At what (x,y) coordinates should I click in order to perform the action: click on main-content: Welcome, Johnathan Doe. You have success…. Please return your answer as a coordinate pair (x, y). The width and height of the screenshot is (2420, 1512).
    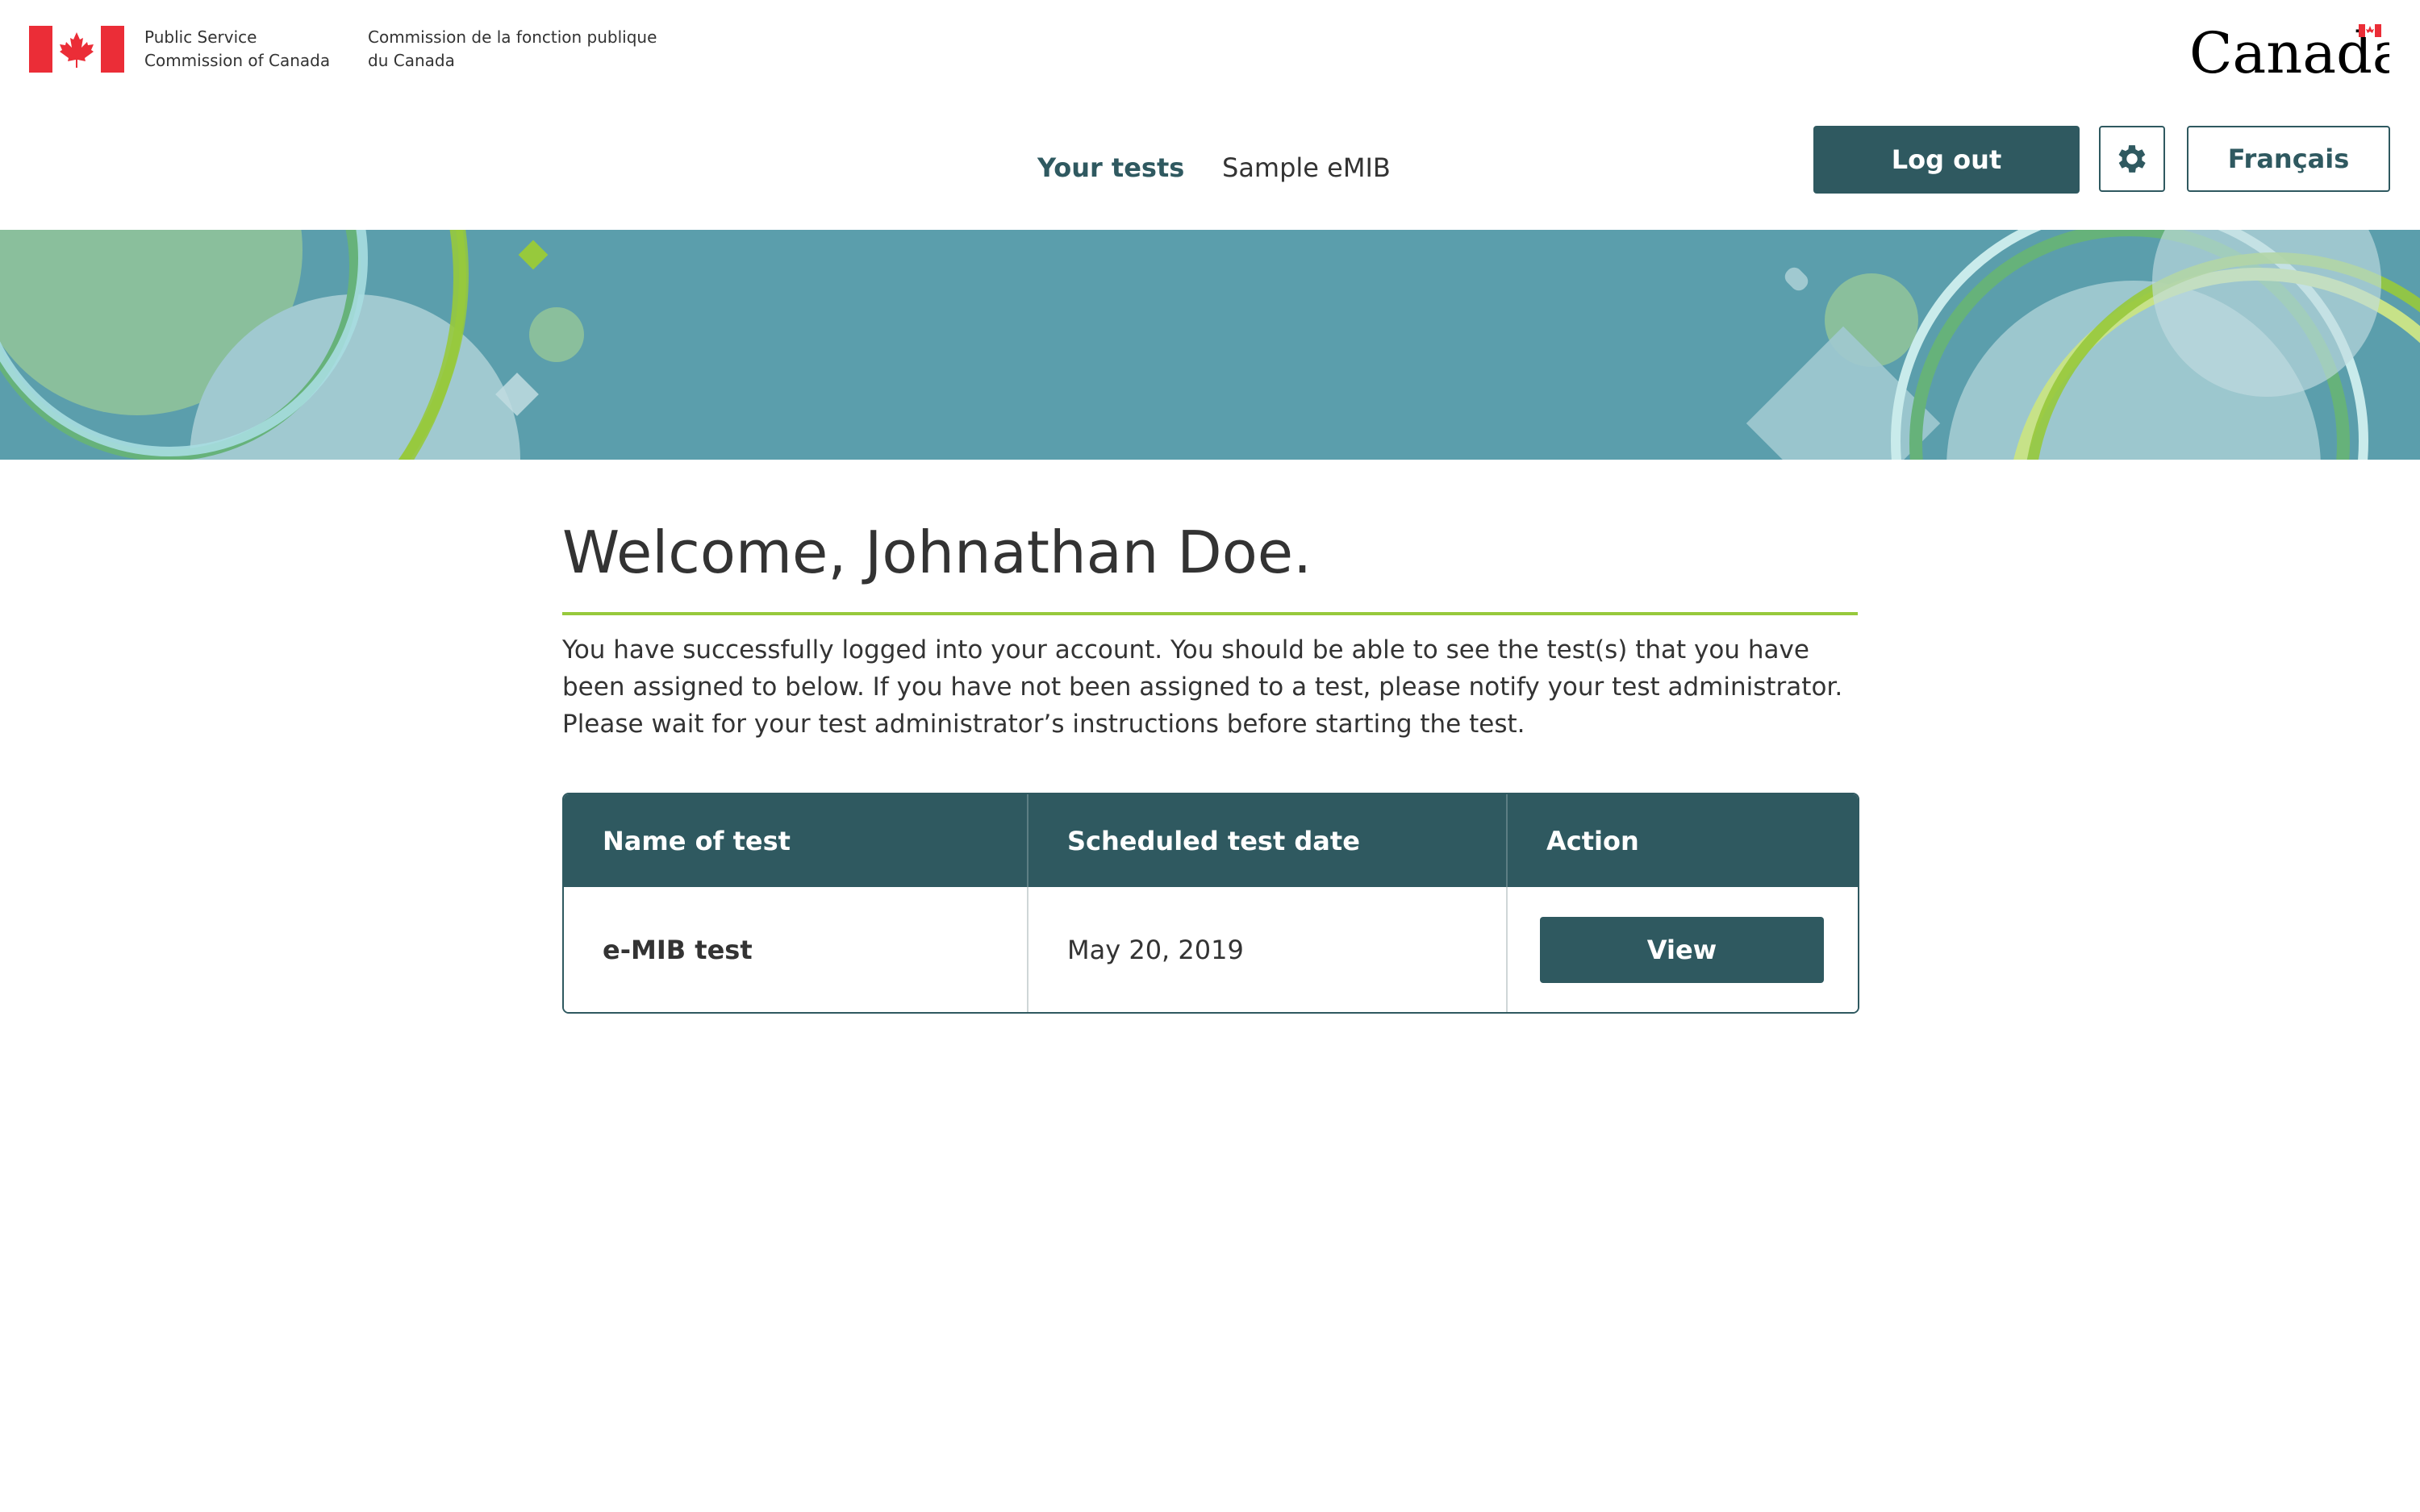
    Looking at the image, I should click on (1210, 629).